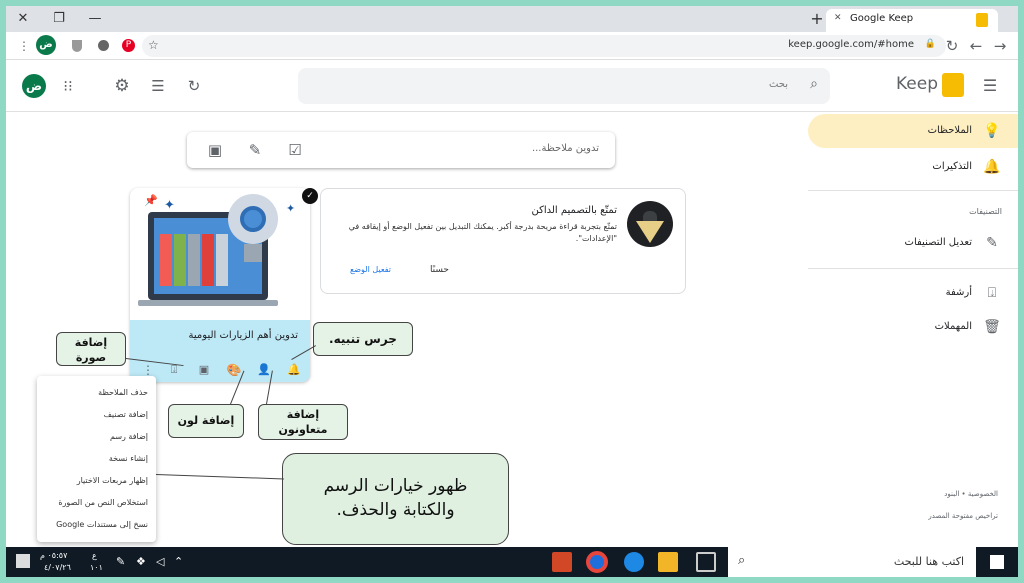  What do you see at coordinates (992, 167) in the screenshot?
I see `bell-icon: 🔔` at bounding box center [992, 167].